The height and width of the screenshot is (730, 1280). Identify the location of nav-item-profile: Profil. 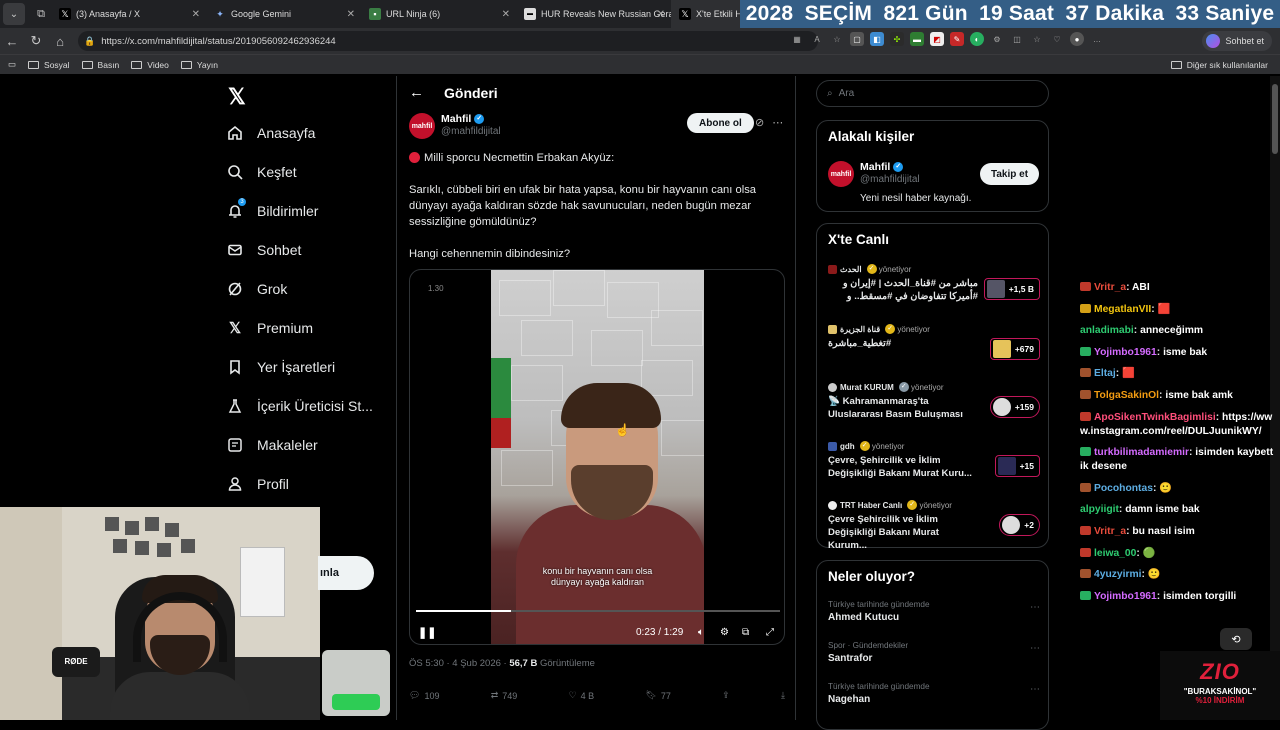
(257, 484).